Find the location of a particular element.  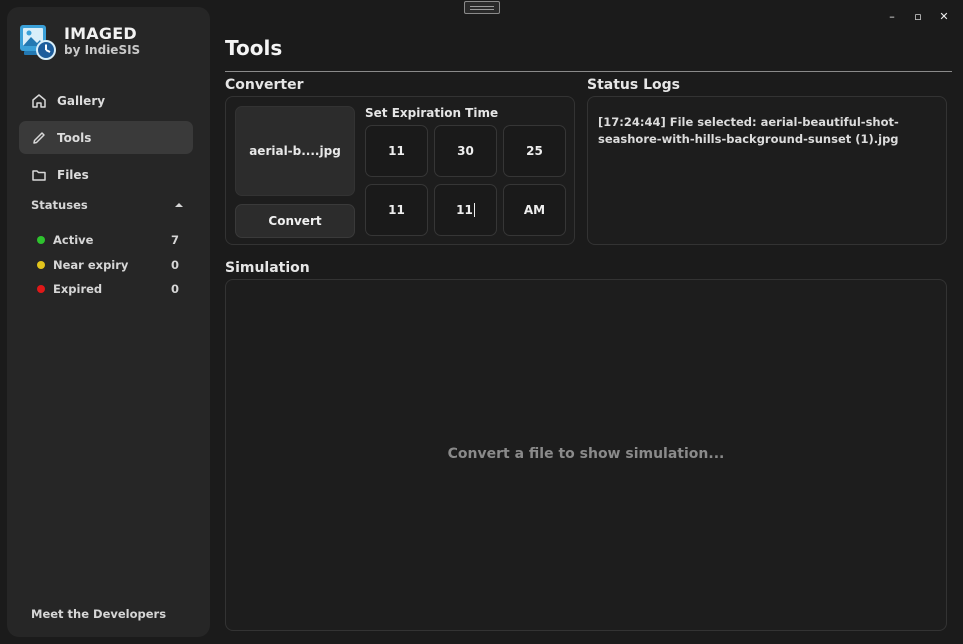

statuses-toggle: Statuses is located at coordinates (107, 205).